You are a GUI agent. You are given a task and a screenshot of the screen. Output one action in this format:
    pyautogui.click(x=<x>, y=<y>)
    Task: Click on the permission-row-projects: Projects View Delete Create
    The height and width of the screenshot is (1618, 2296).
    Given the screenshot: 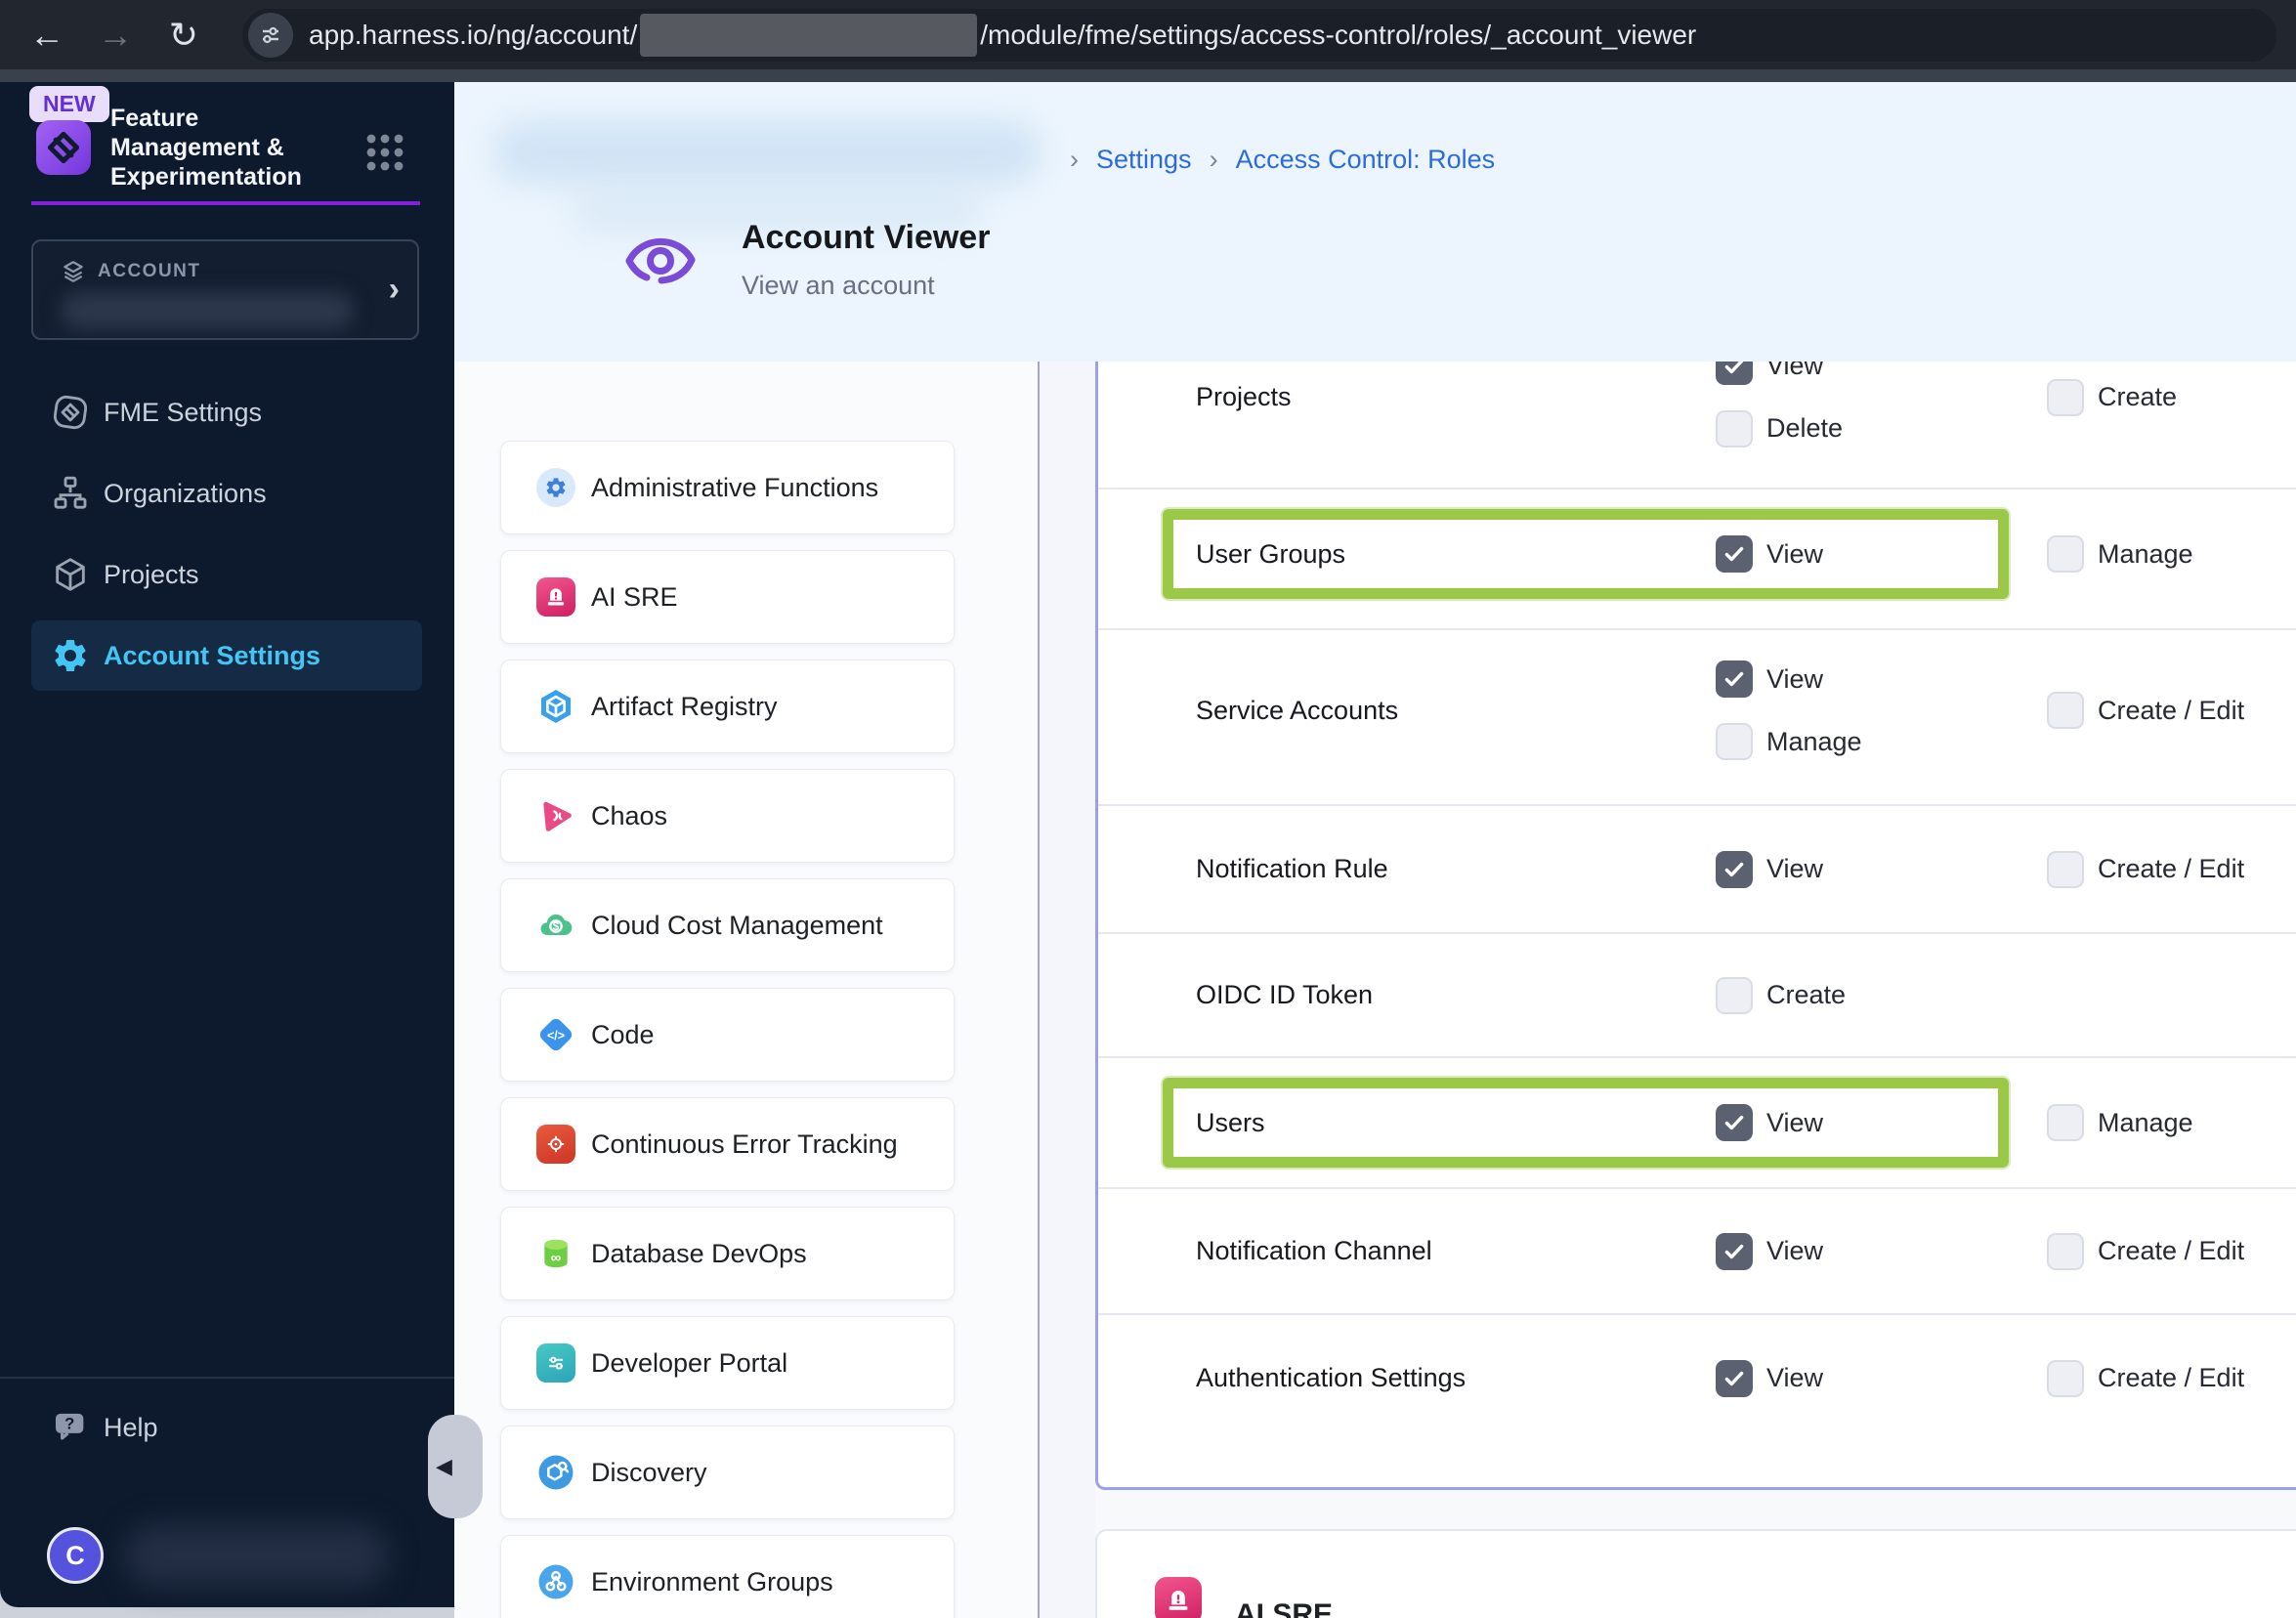 What is the action you would take?
    pyautogui.click(x=1697, y=426)
    